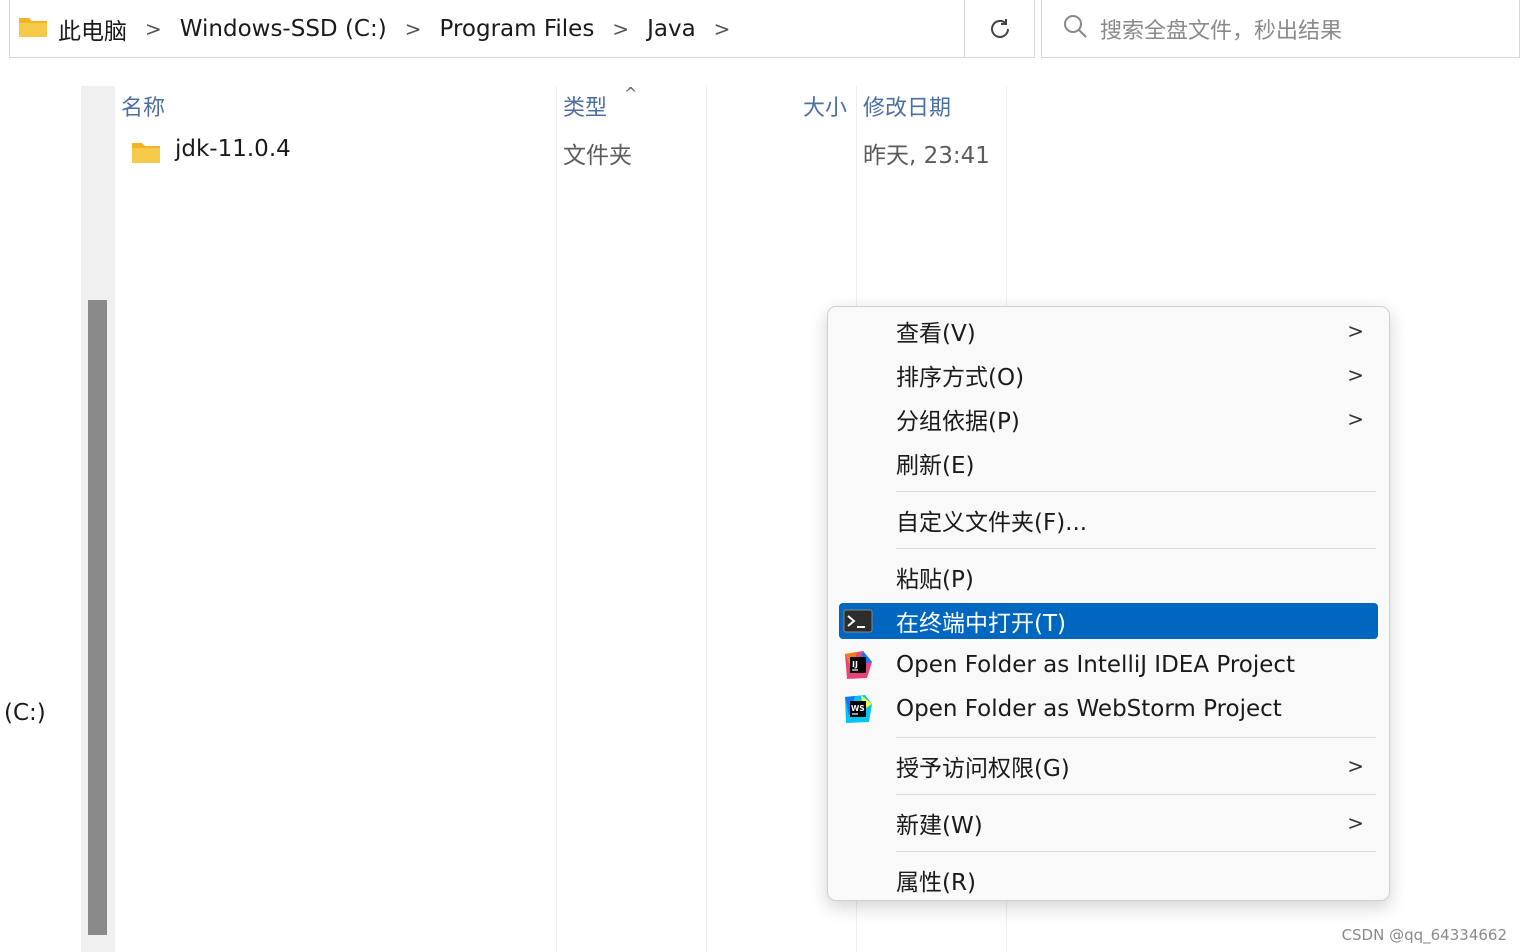 The width and height of the screenshot is (1522, 952). Describe the element at coordinates (516, 29) in the screenshot. I see `breadcrumb-program-files: Program Files` at that location.